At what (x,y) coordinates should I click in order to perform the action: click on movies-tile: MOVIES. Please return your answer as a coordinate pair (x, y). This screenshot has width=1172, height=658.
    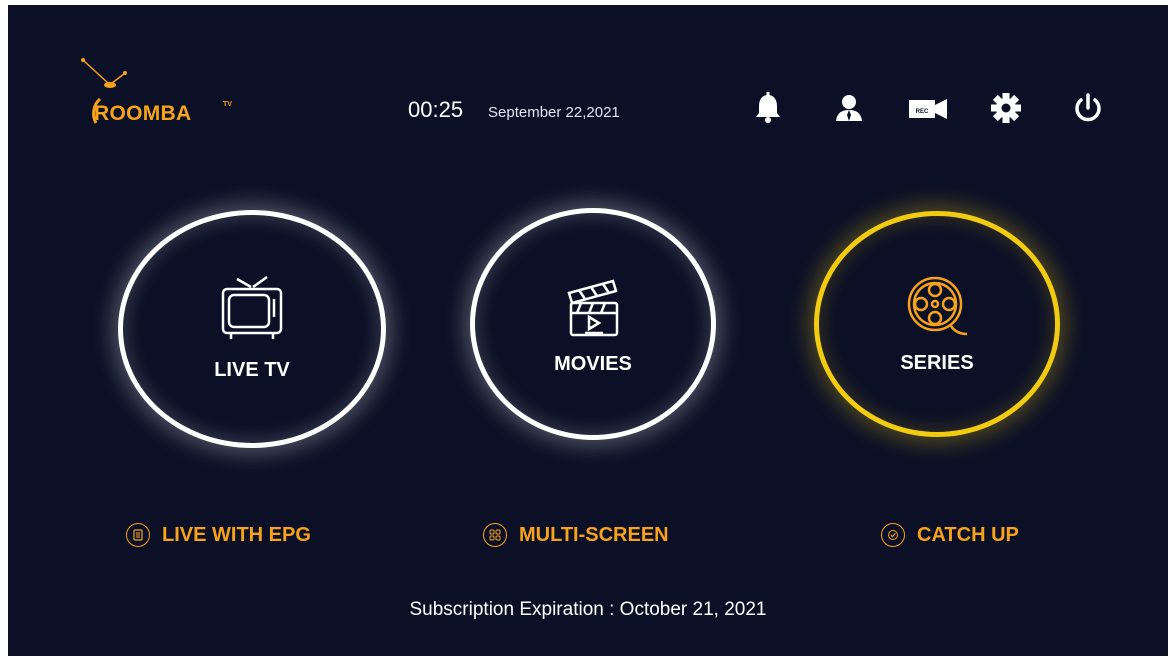
    Looking at the image, I should click on (593, 324).